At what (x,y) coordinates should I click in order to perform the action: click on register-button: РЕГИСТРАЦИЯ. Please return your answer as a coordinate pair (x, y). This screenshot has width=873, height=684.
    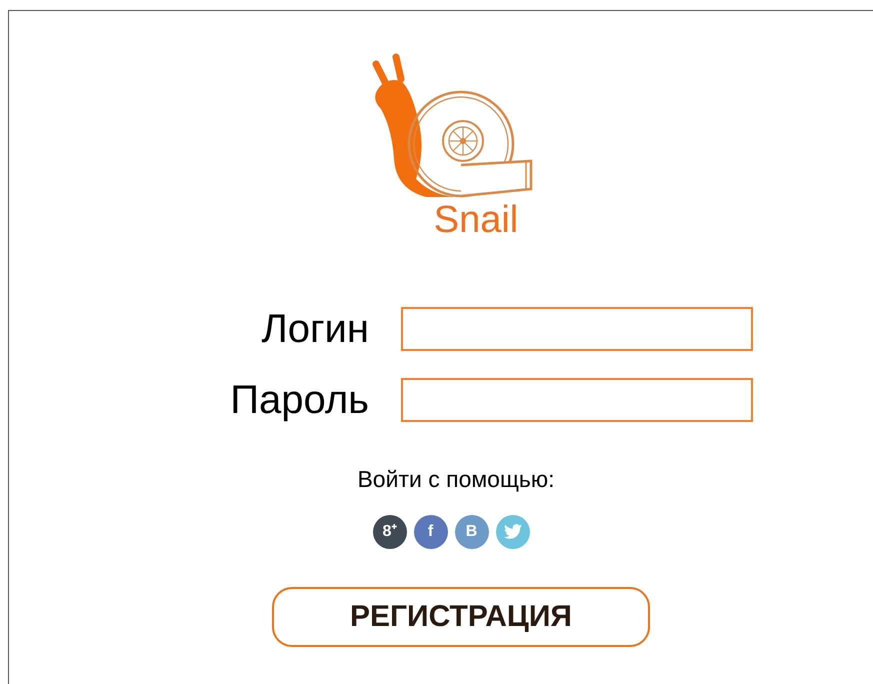
    Looking at the image, I should click on (461, 616).